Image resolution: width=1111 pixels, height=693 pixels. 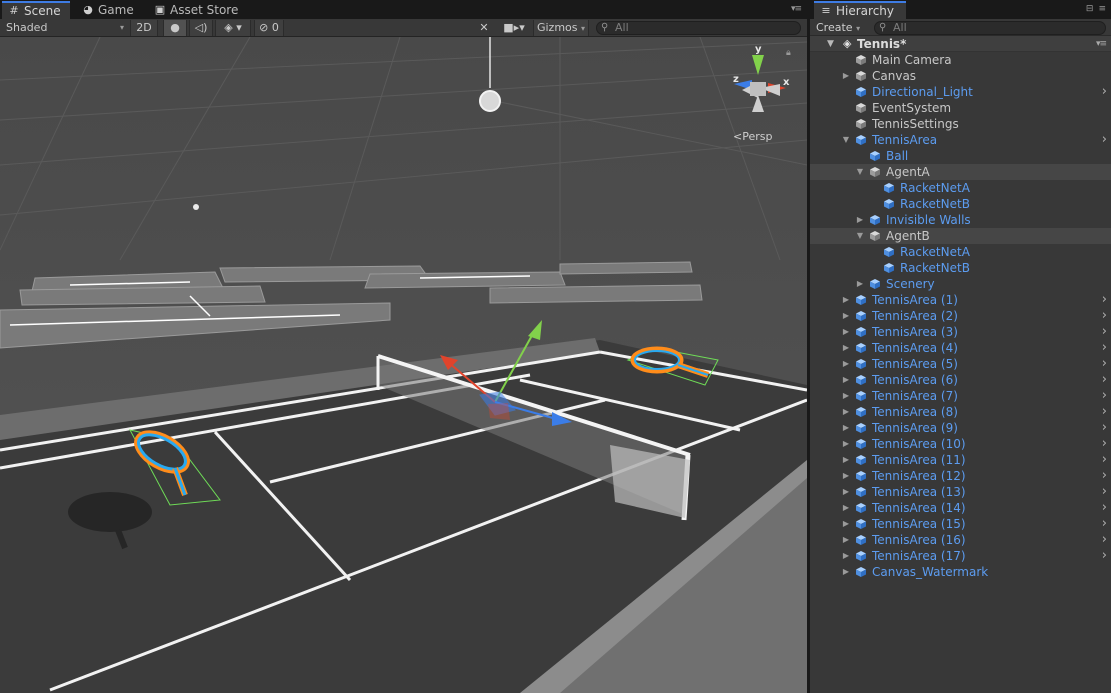 What do you see at coordinates (960, 572) in the screenshot?
I see `hierarchy-row: ▶ Canvas_Watermark` at bounding box center [960, 572].